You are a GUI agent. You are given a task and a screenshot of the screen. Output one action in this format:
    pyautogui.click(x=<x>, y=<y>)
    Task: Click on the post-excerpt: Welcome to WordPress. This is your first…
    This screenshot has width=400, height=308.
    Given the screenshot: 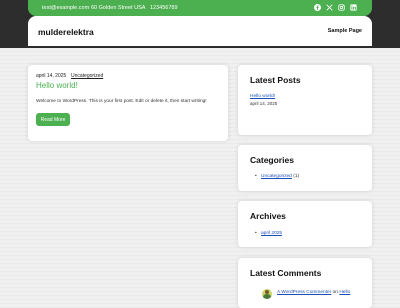 What is the action you would take?
    pyautogui.click(x=121, y=101)
    